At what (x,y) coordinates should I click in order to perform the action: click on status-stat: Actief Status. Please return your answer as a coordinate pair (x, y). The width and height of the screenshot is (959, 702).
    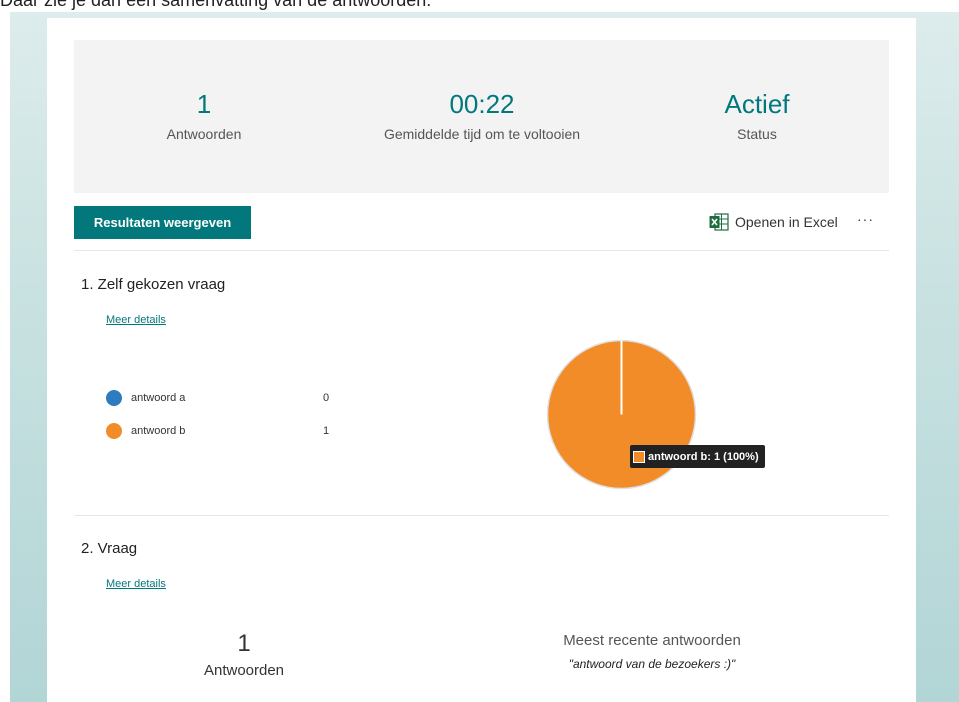
    Looking at the image, I should click on (757, 115).